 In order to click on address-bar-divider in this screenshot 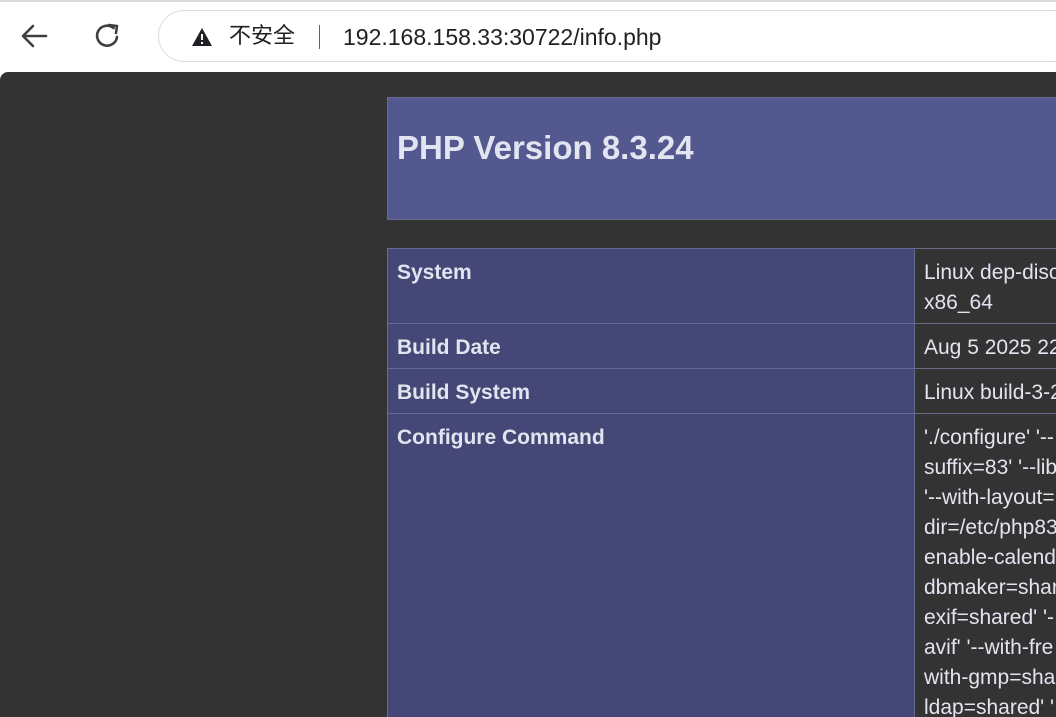, I will do `click(319, 37)`.